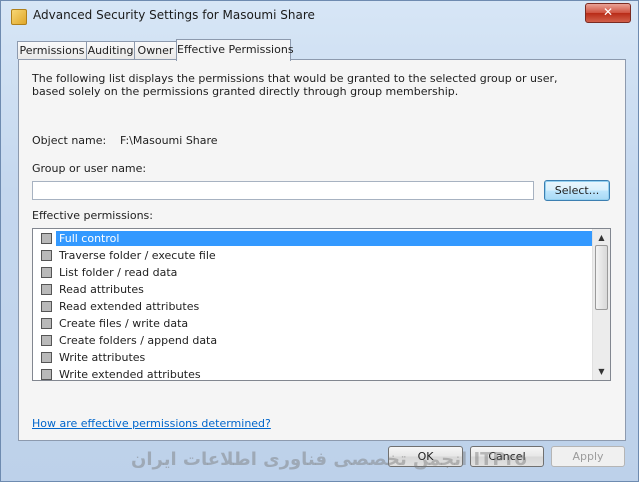 The width and height of the screenshot is (639, 482). What do you see at coordinates (315, 357) in the screenshot?
I see `list-item-write-attributes: Write attributes` at bounding box center [315, 357].